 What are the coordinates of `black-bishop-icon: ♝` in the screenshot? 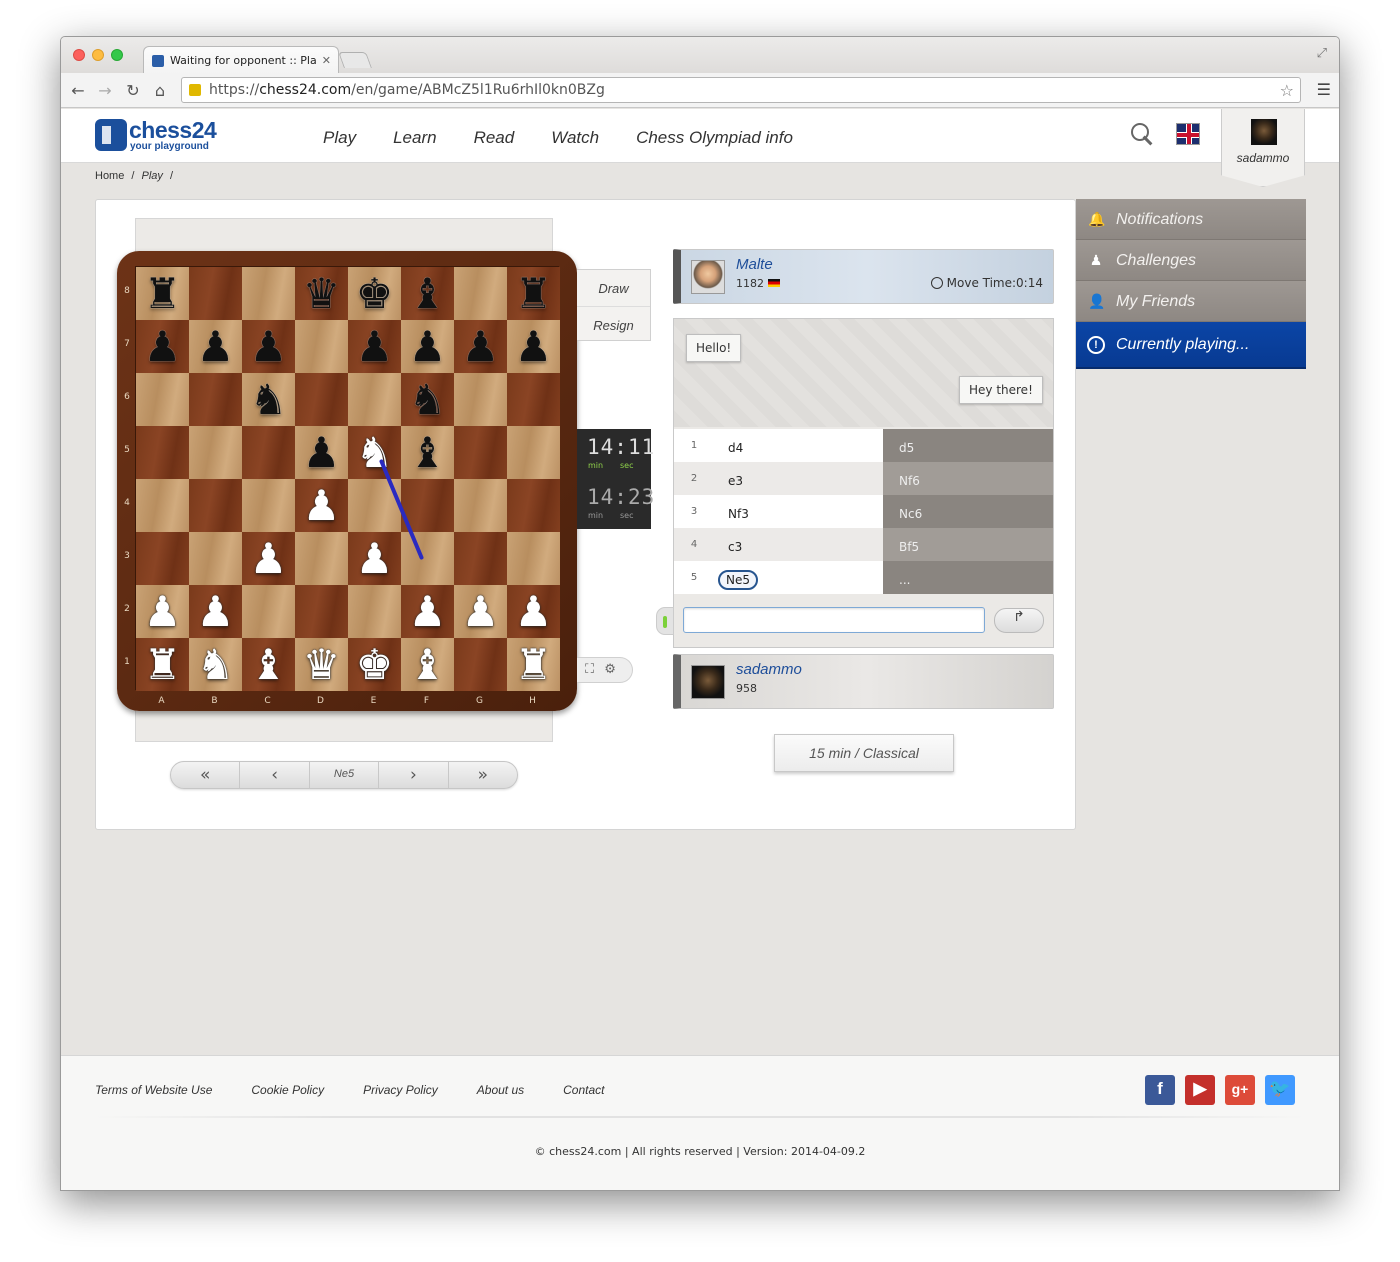 It's located at (428, 293).